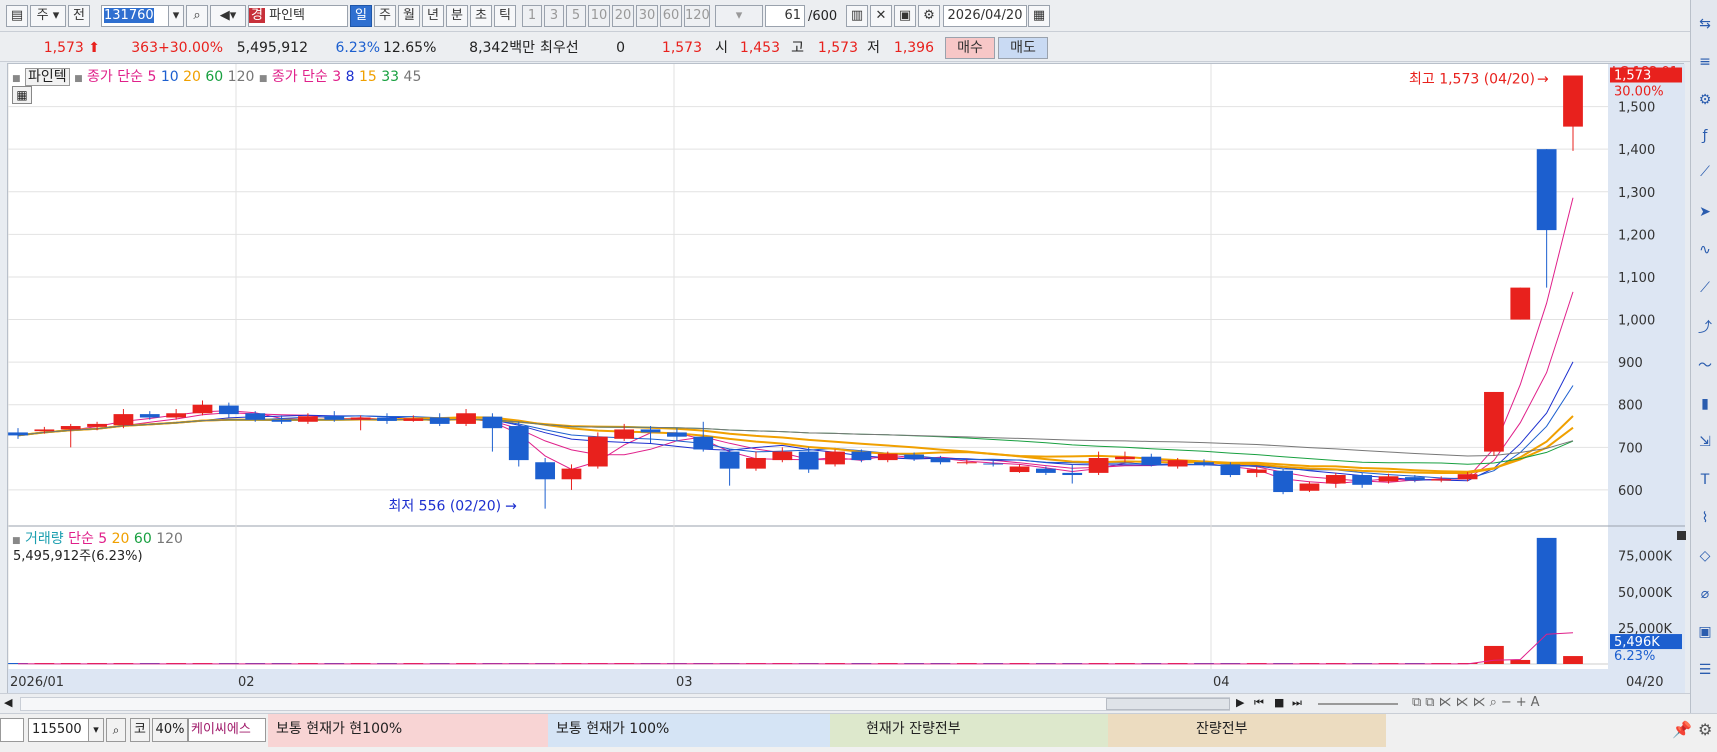 This screenshot has height=752, width=1717. What do you see at coordinates (1358, 704) in the screenshot?
I see `zoom-slider` at bounding box center [1358, 704].